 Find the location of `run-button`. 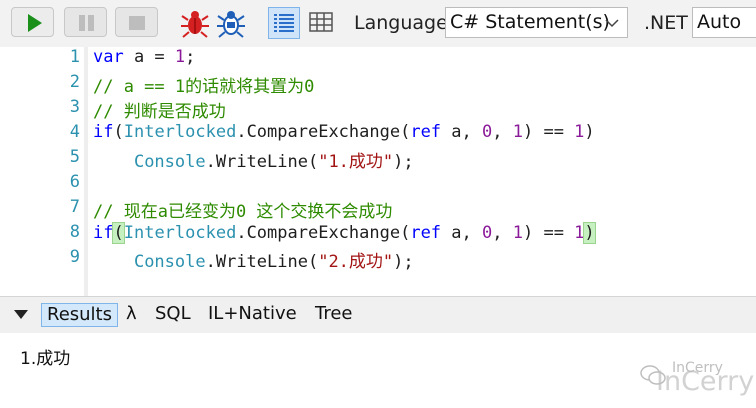

run-button is located at coordinates (32, 22).